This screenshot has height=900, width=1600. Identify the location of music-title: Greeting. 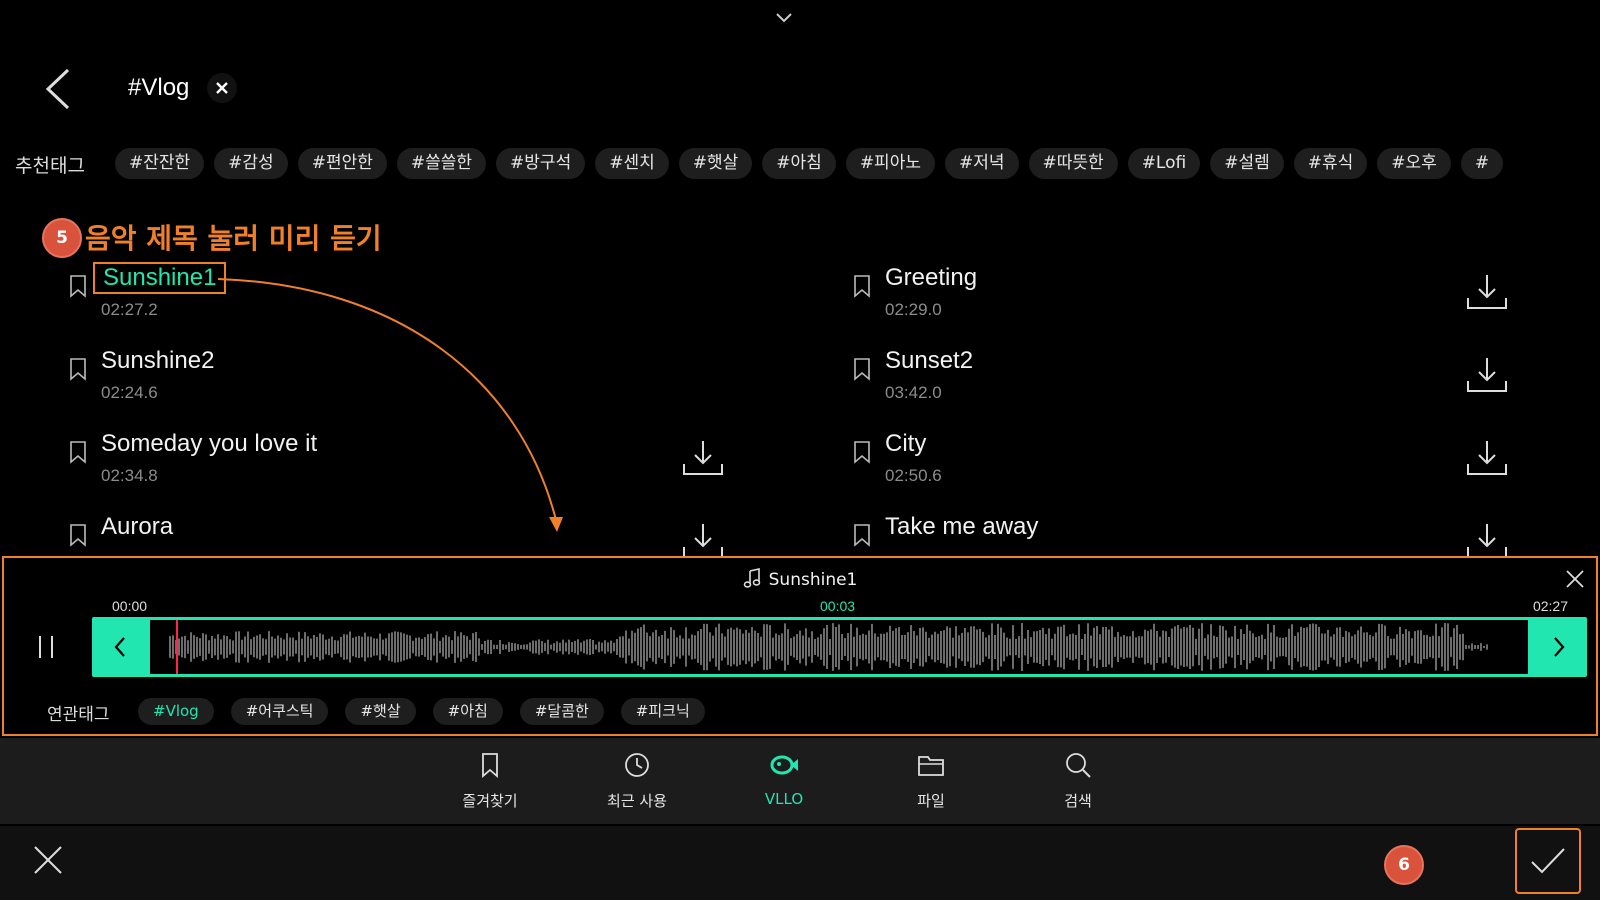
(931, 278).